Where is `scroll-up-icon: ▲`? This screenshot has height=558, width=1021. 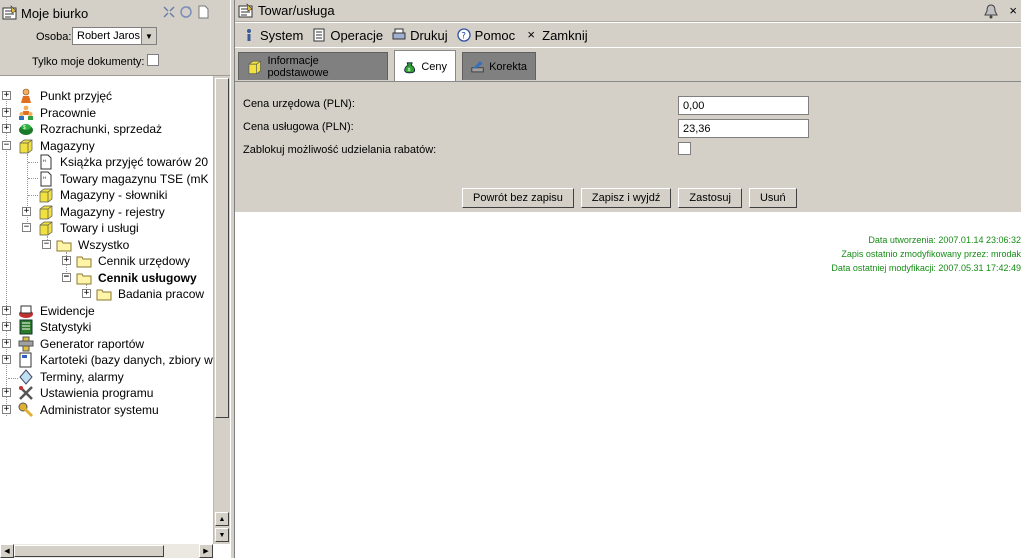 scroll-up-icon: ▲ is located at coordinates (222, 519).